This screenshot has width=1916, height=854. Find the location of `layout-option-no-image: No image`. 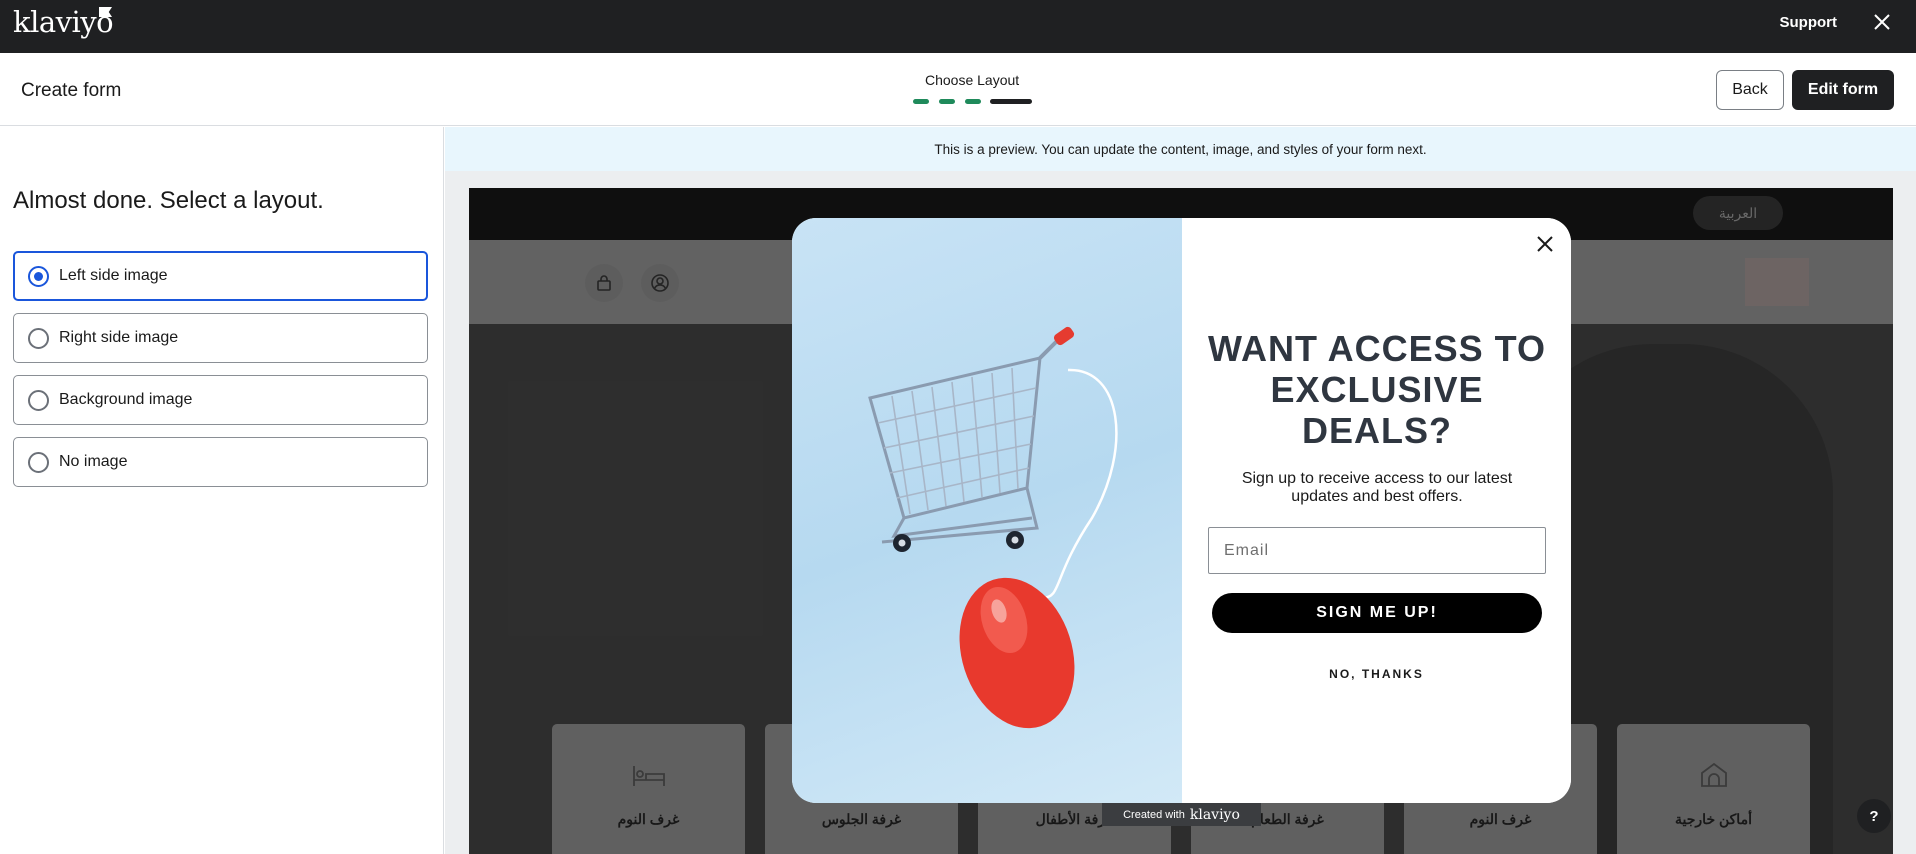

layout-option-no-image: No image is located at coordinates (220, 462).